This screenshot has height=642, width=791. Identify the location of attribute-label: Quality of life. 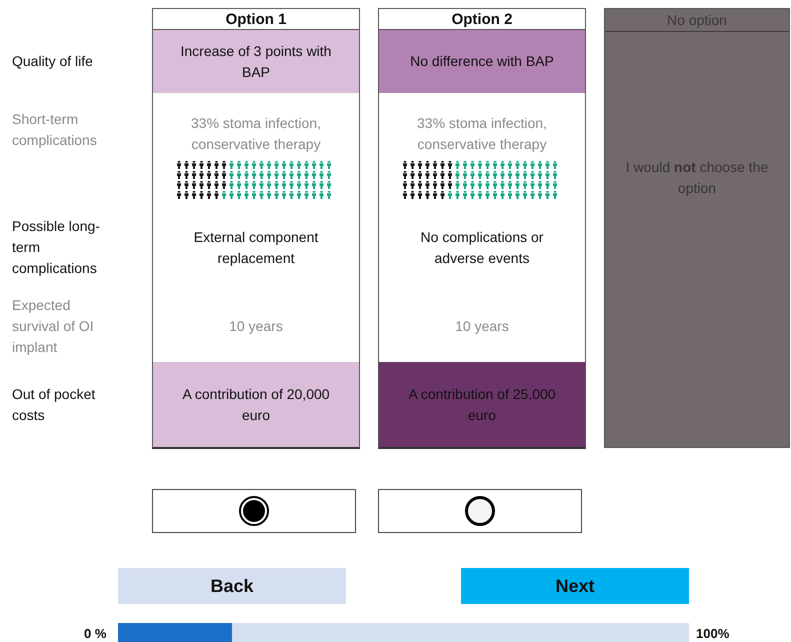
(52, 61).